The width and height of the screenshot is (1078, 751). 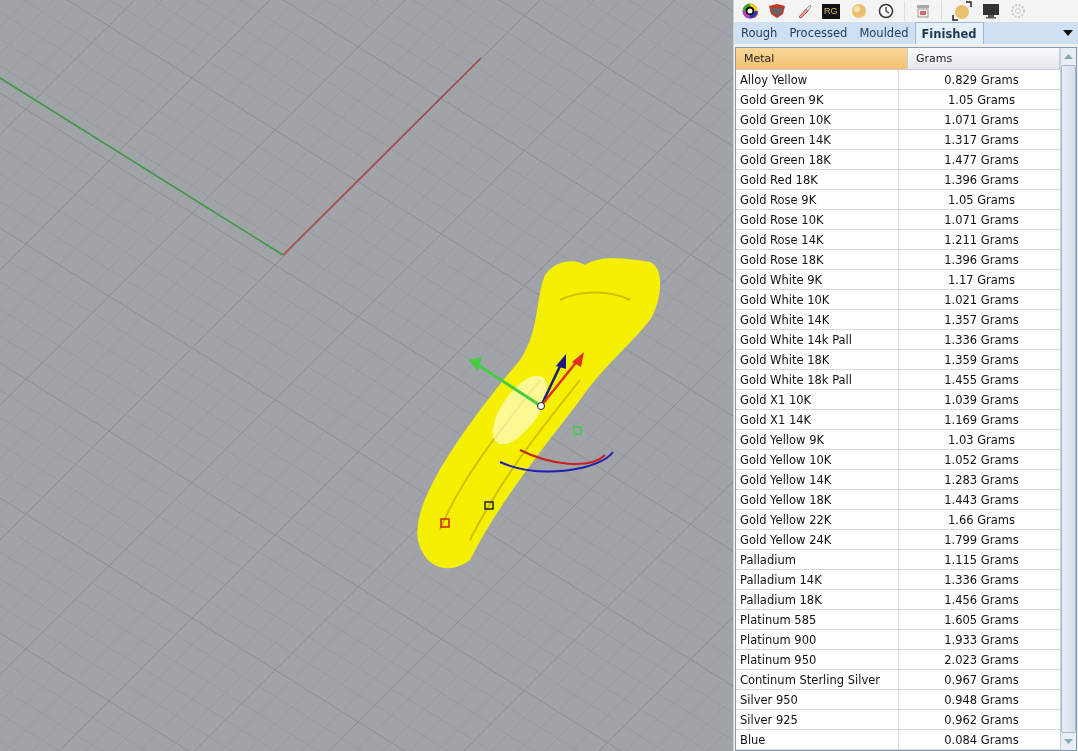 I want to click on table-cell-text: 0.084 Grams, so click(x=981, y=740).